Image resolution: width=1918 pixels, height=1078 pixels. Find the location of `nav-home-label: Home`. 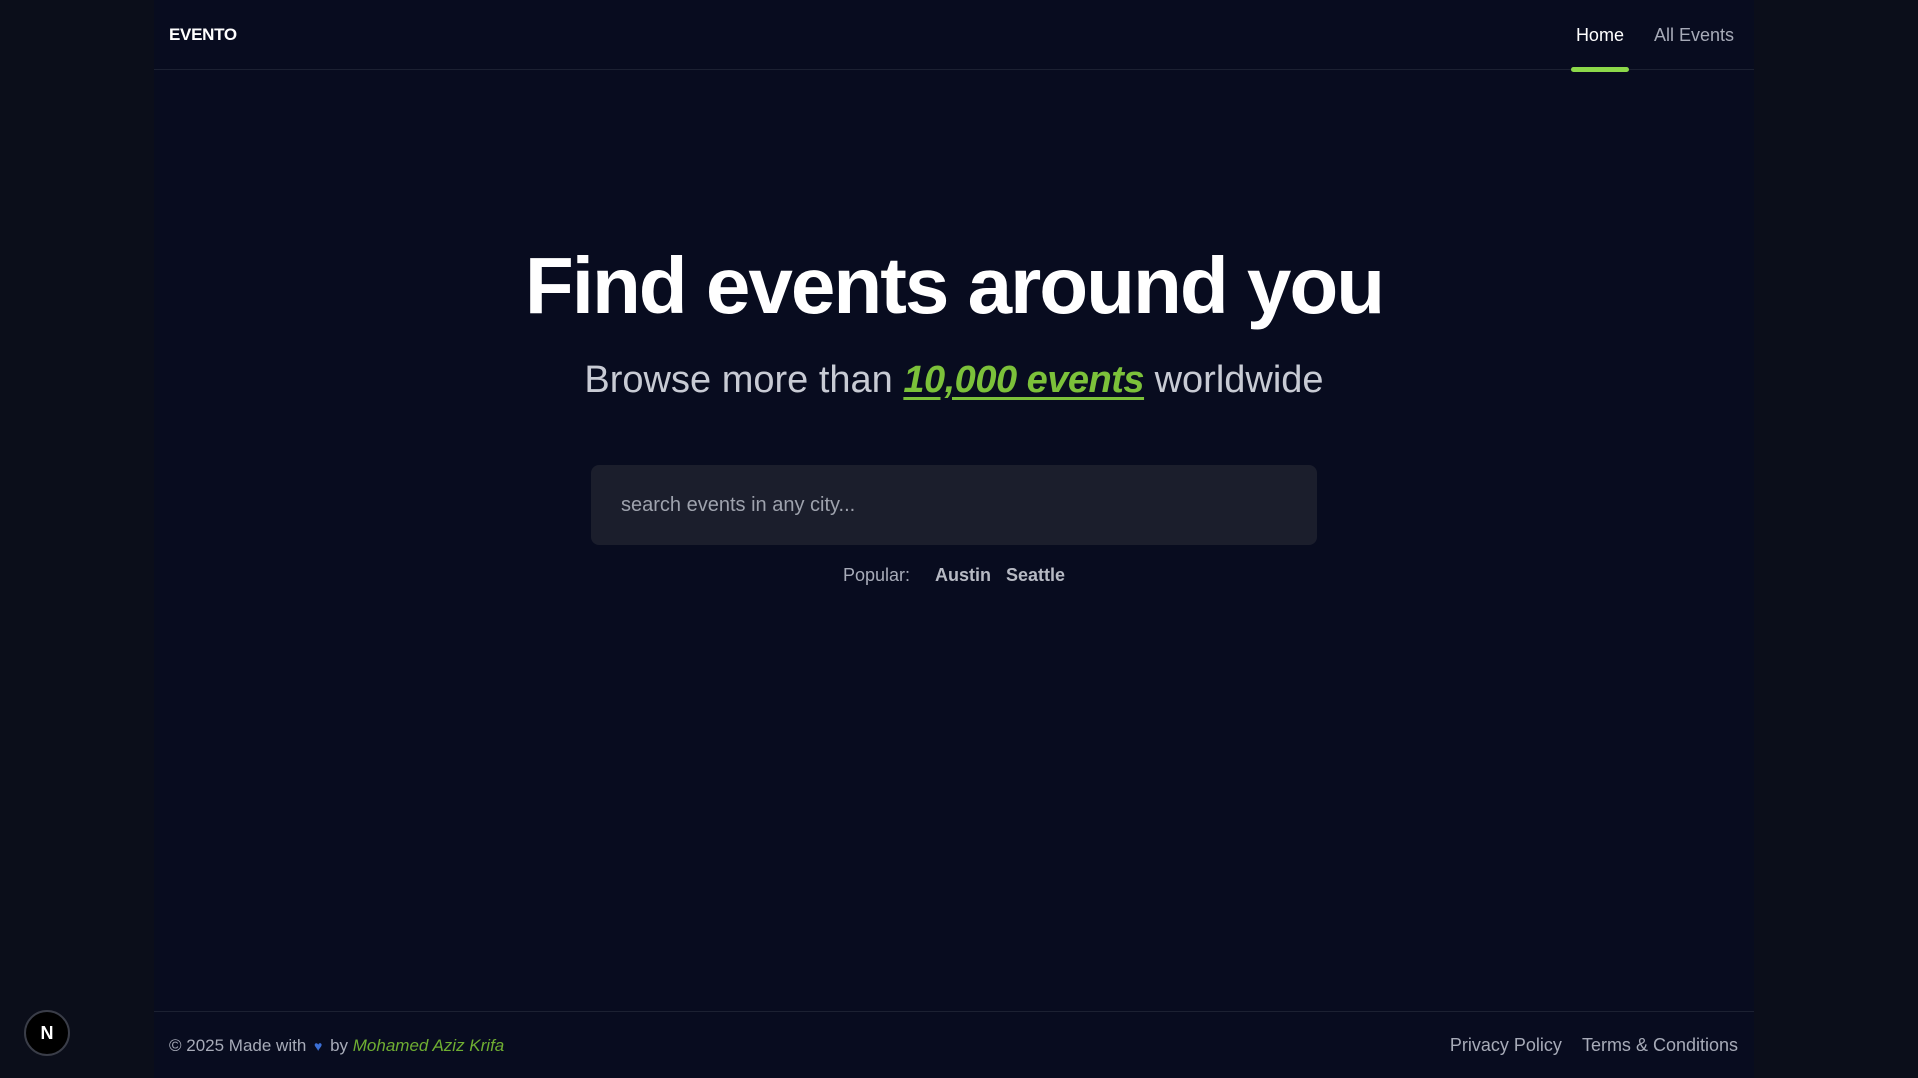

nav-home-label: Home is located at coordinates (1599, 34).